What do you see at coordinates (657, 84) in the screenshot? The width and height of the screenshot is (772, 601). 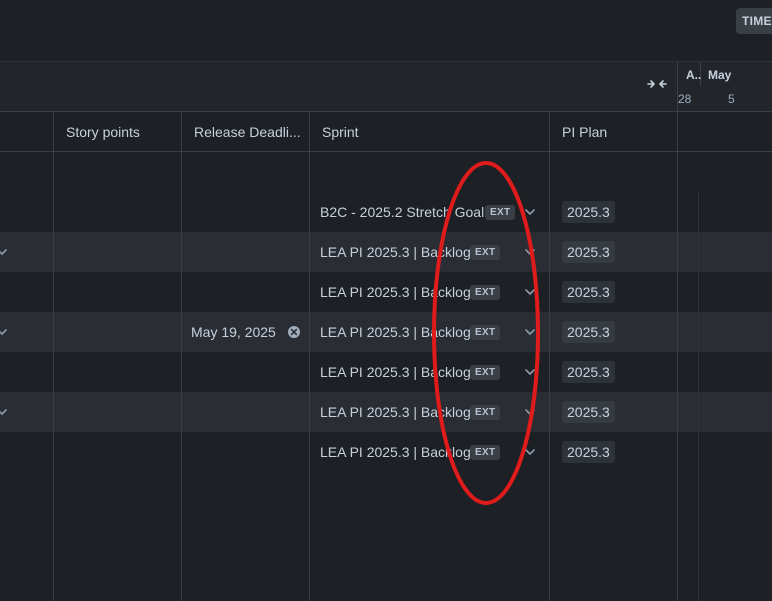 I see `collapse-arrows-icon` at bounding box center [657, 84].